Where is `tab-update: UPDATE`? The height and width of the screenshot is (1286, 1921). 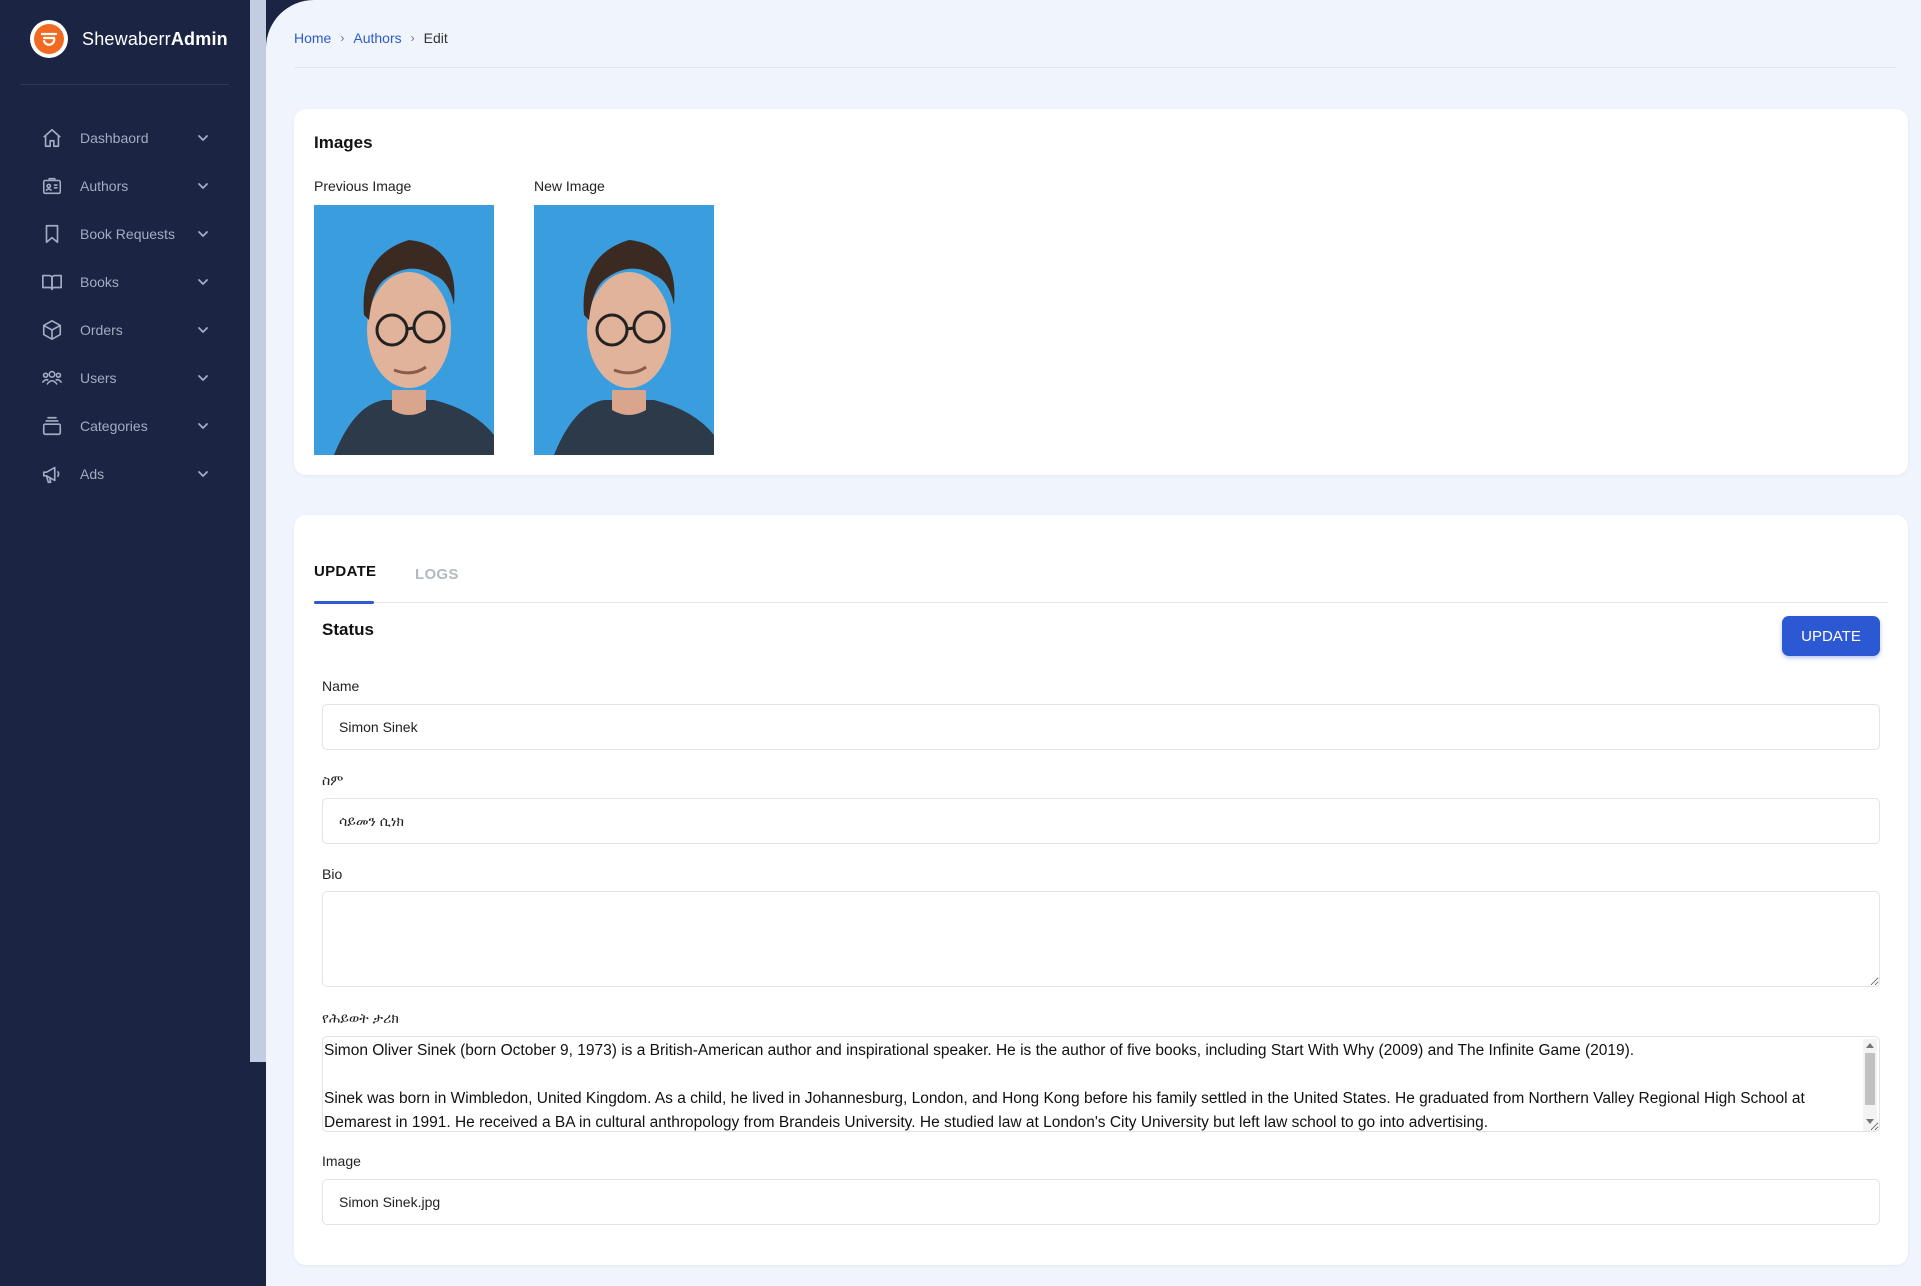 tab-update: UPDATE is located at coordinates (345, 571).